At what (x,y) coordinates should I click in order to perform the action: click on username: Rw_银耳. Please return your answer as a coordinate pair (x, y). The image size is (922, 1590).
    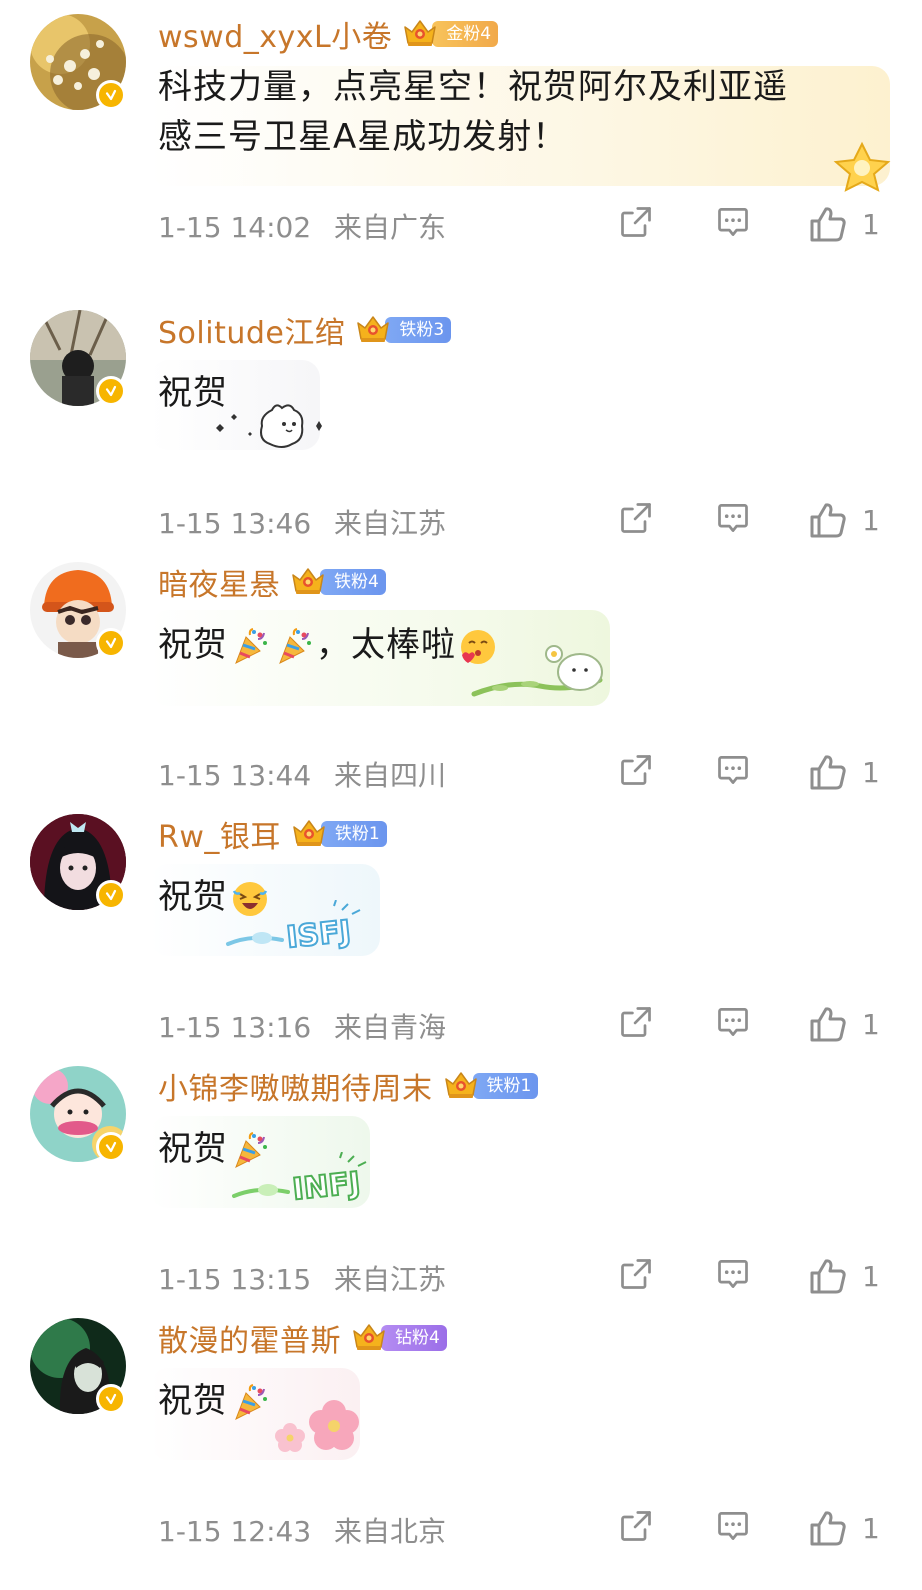
    Looking at the image, I should click on (219, 834).